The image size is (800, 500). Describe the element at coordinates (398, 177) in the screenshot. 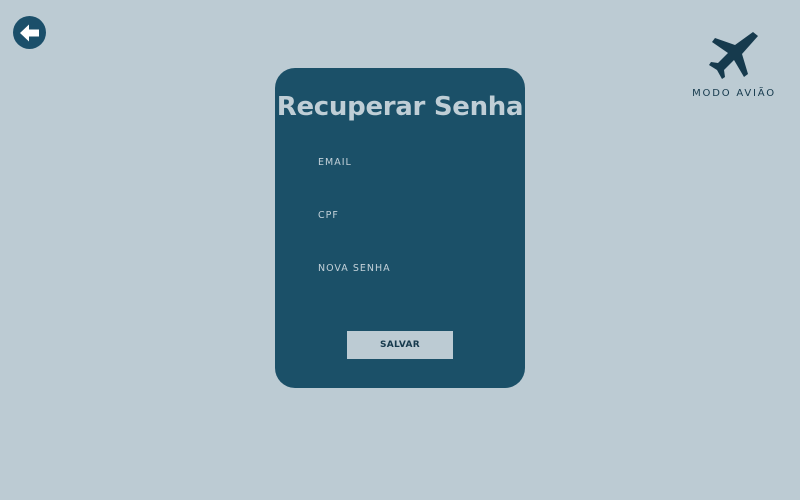

I see `email-input` at that location.